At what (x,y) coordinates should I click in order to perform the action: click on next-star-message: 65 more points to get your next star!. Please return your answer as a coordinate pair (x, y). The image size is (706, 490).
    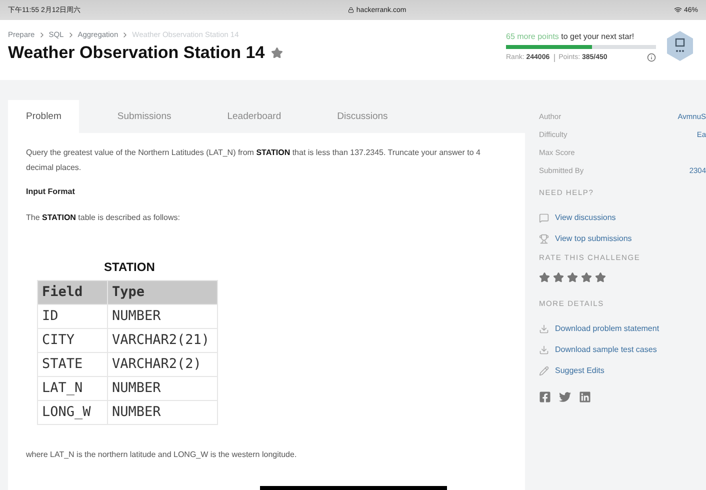
    Looking at the image, I should click on (571, 36).